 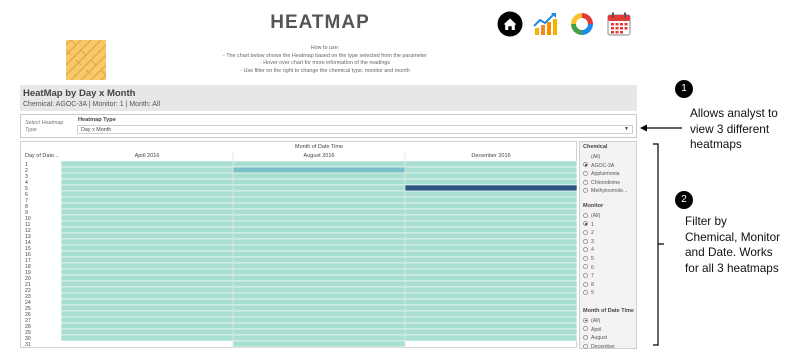 I want to click on annotation-overlay, so click(x=661, y=235).